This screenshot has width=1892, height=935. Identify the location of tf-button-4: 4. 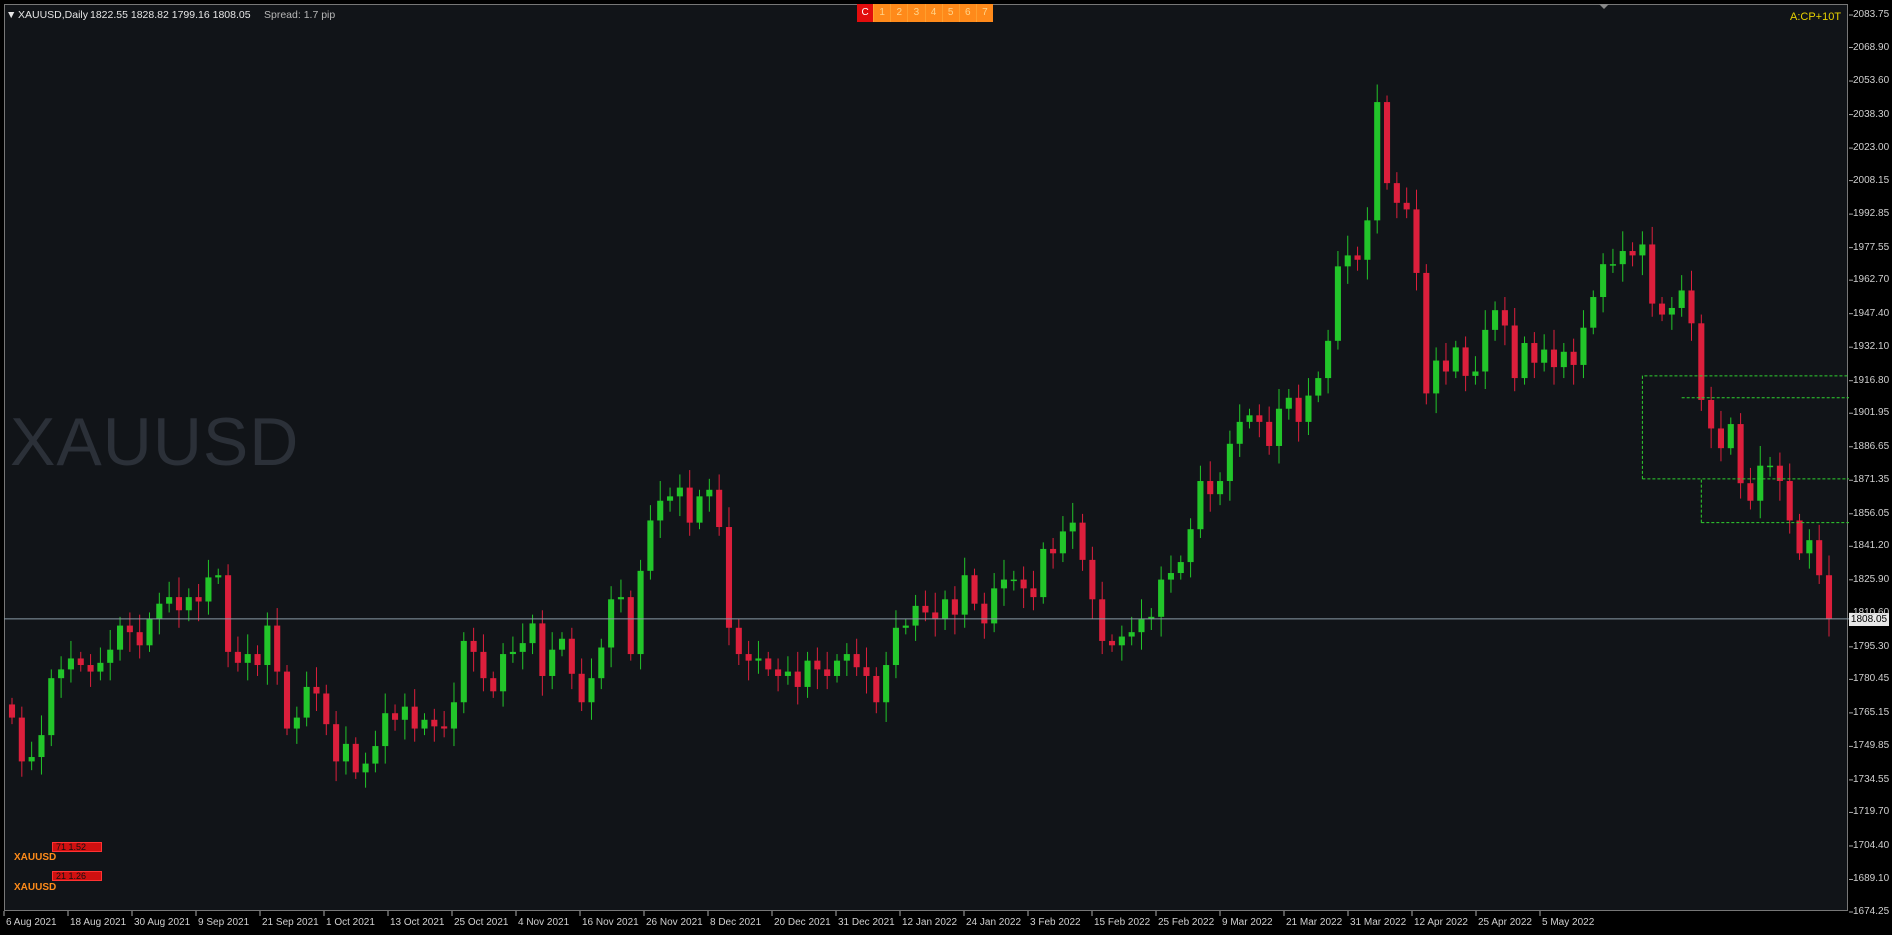
(934, 13).